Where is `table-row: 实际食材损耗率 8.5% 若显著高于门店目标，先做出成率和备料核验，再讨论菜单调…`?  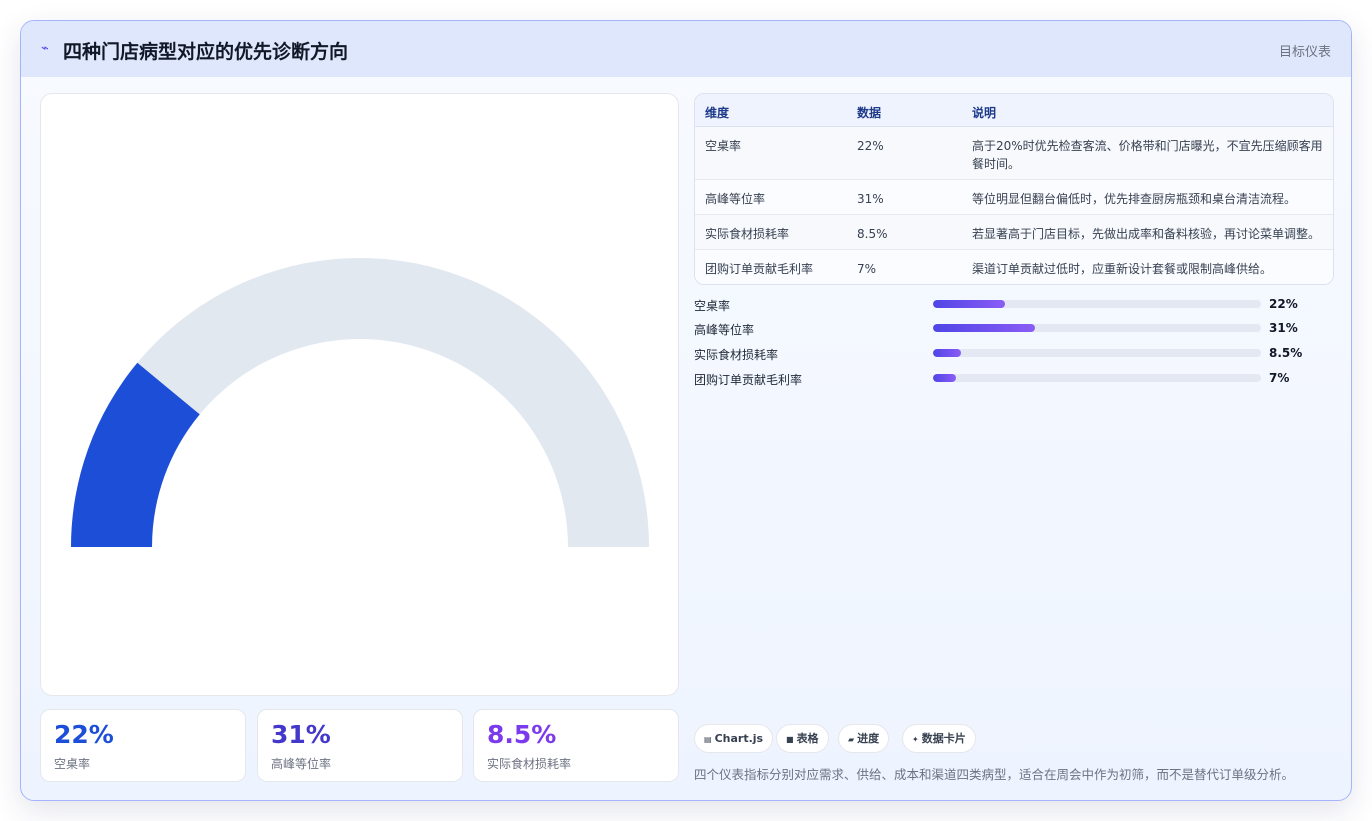 table-row: 实际食材损耗率 8.5% 若显著高于门店目标，先做出成率和备料核验，再讨论菜单调… is located at coordinates (1014, 232).